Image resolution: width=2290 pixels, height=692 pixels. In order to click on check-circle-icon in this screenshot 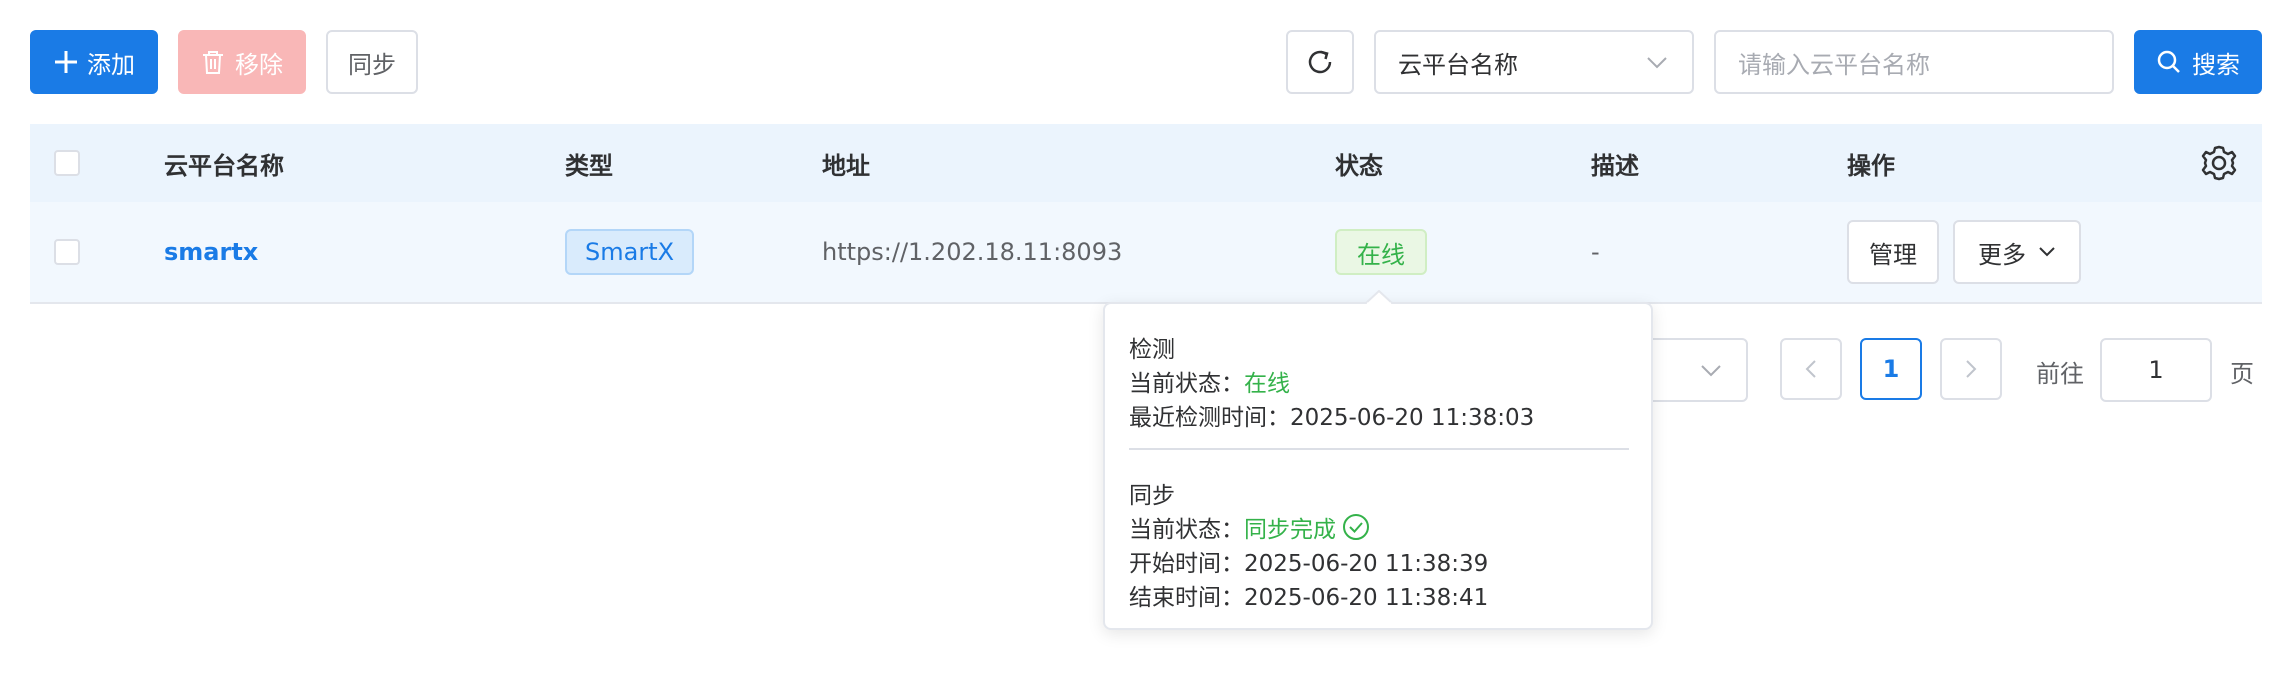, I will do `click(1356, 527)`.